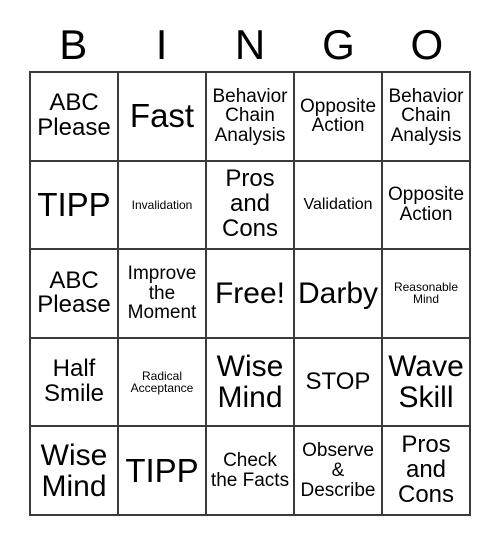 Image resolution: width=500 pixels, height=544 pixels. What do you see at coordinates (73, 44) in the screenshot?
I see `bingo-header-letter-b: B` at bounding box center [73, 44].